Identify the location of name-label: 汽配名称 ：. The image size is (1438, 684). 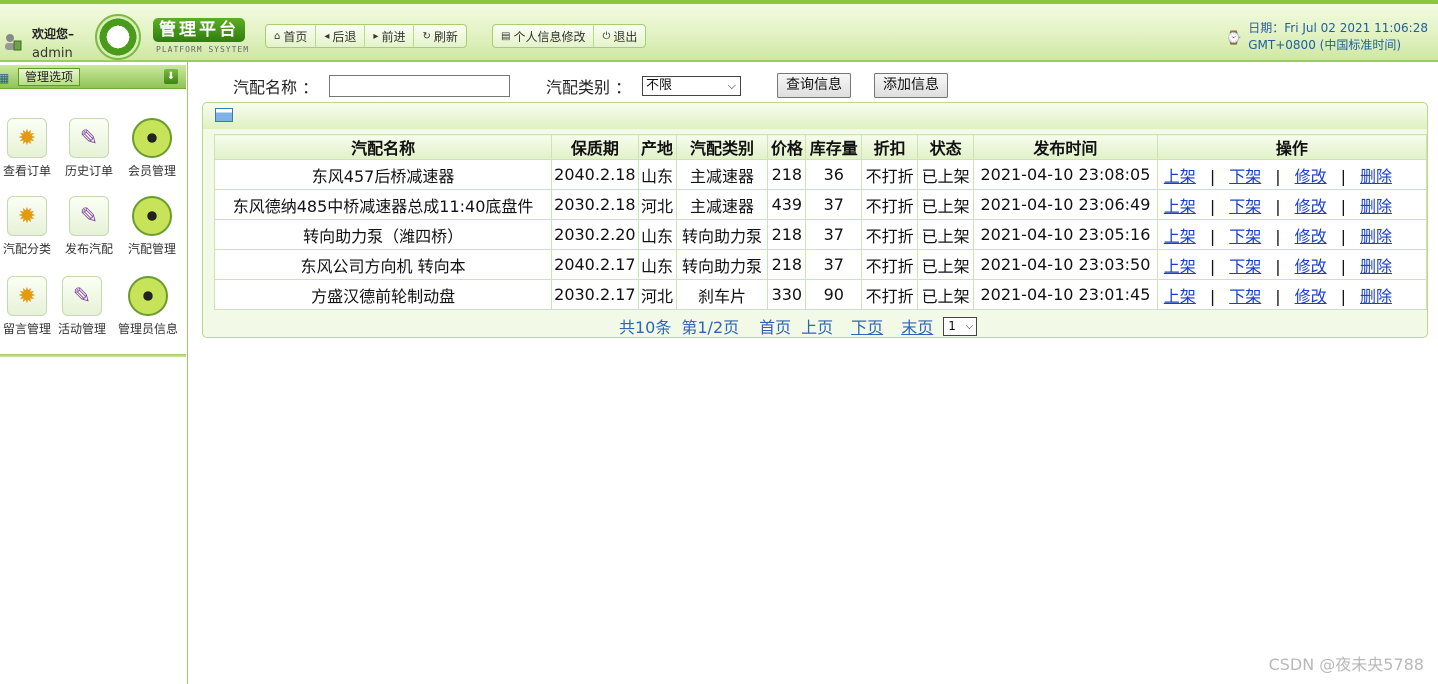
(276, 87).